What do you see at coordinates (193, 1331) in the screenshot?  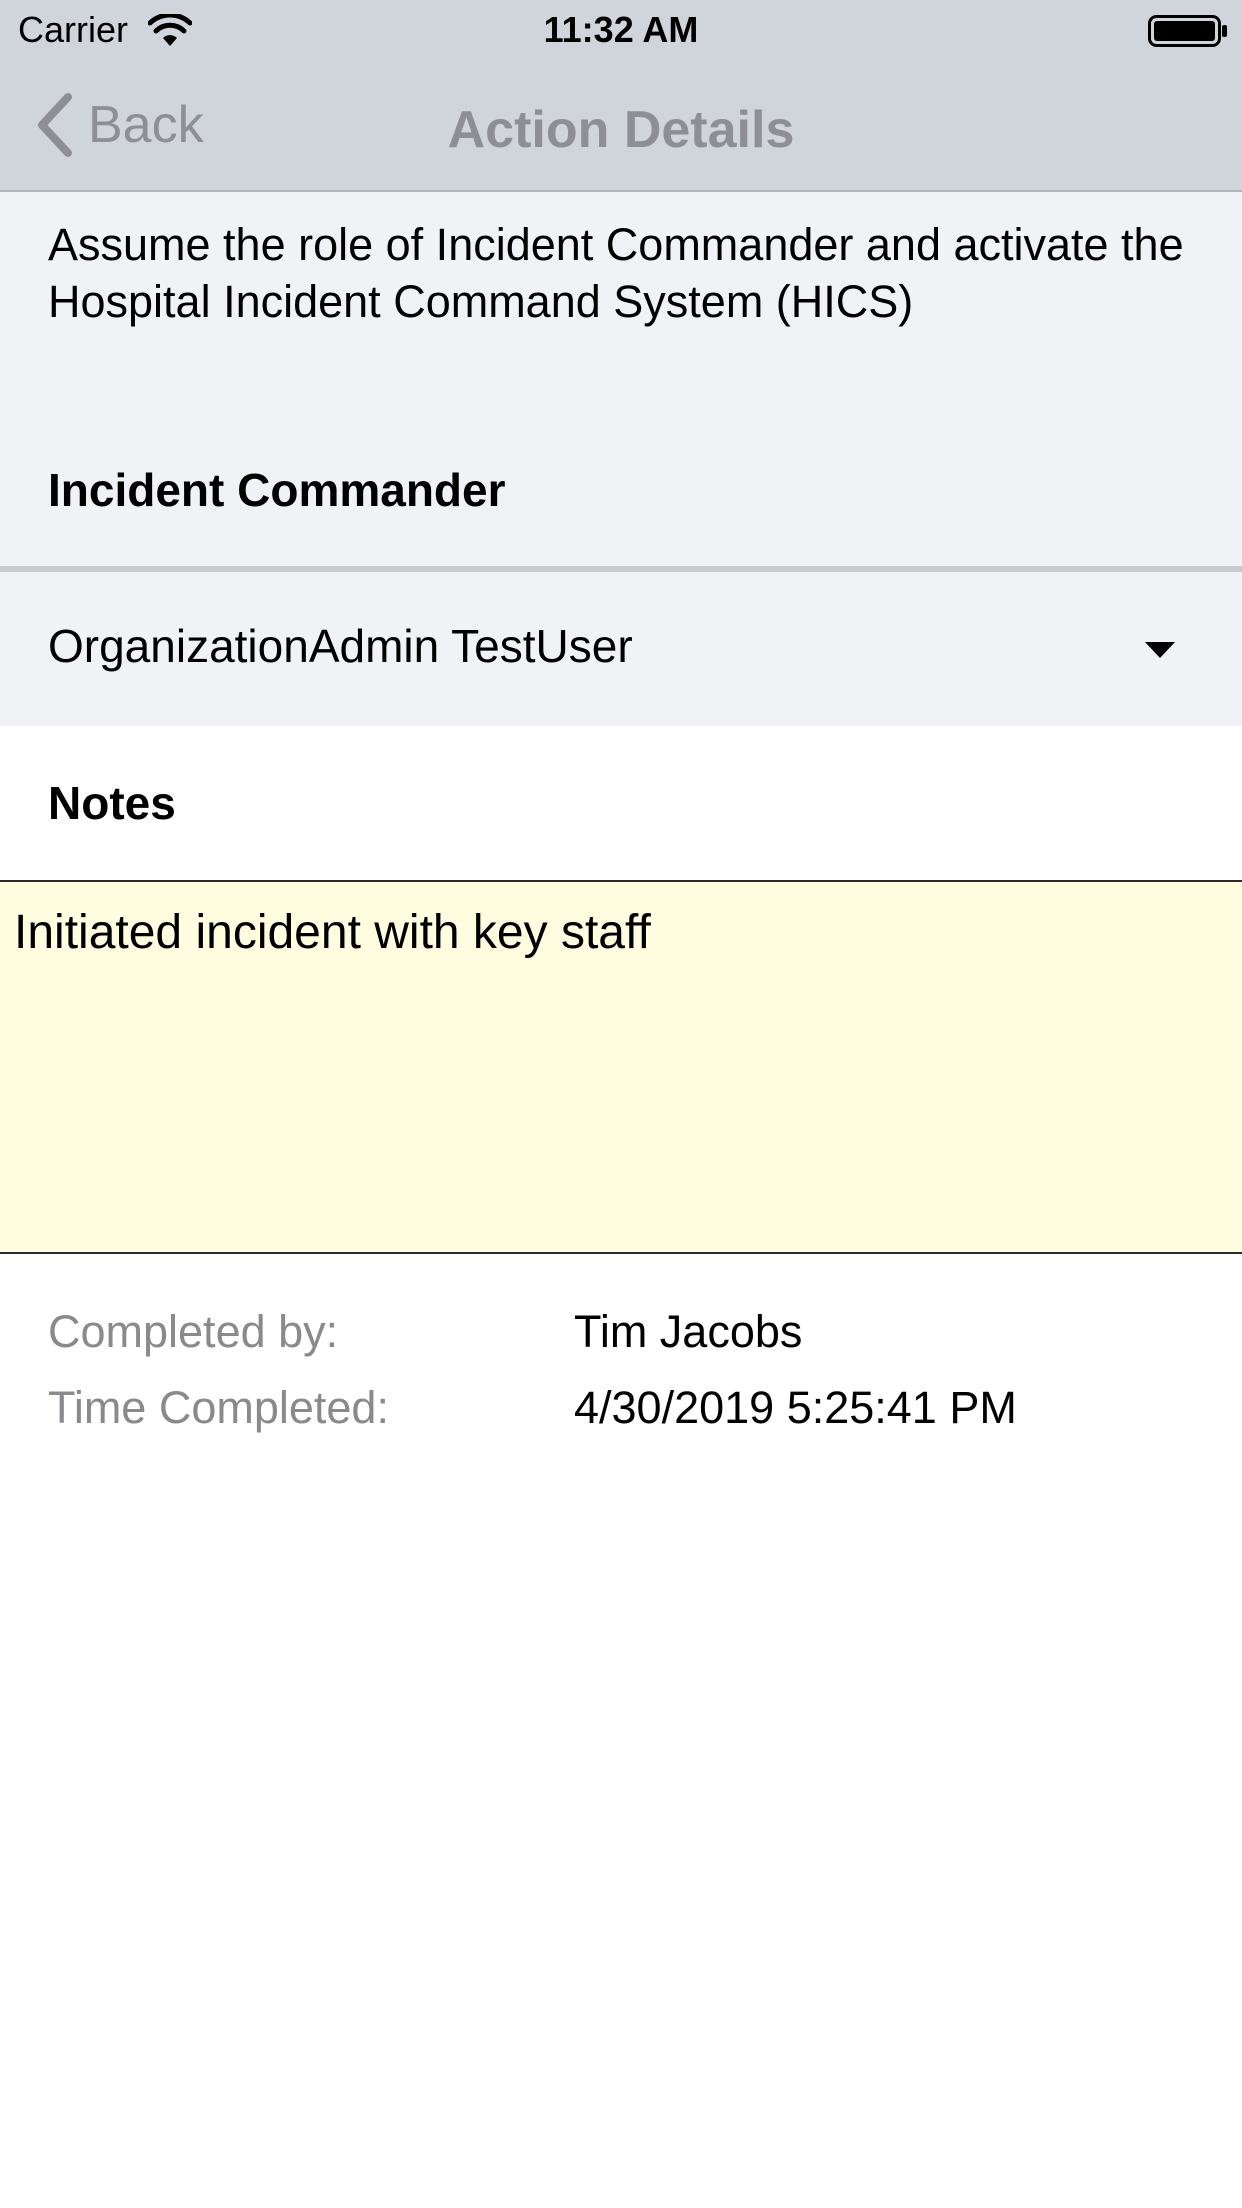 I see `completed-by-label: Completed by:` at bounding box center [193, 1331].